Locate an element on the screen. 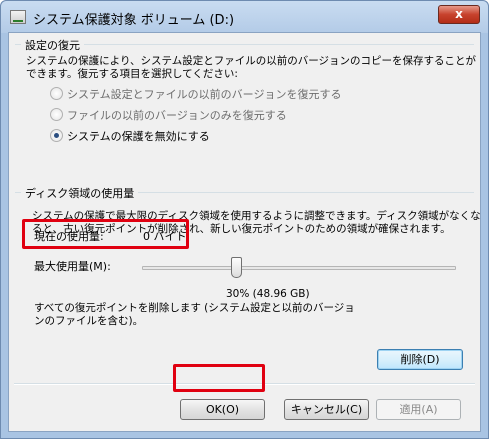 This screenshot has width=489, height=439. title-bar: システム保護対象 ボリューム (D:) x is located at coordinates (244, 17).